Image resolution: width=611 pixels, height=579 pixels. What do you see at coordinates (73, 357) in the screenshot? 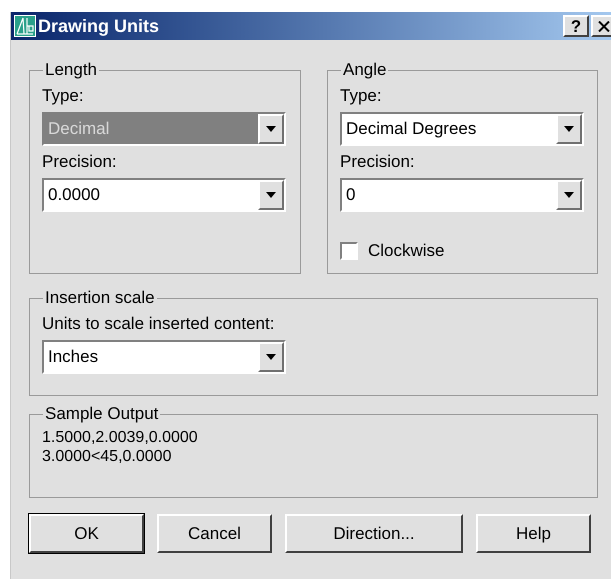
I see `dropdown-value: Inches` at bounding box center [73, 357].